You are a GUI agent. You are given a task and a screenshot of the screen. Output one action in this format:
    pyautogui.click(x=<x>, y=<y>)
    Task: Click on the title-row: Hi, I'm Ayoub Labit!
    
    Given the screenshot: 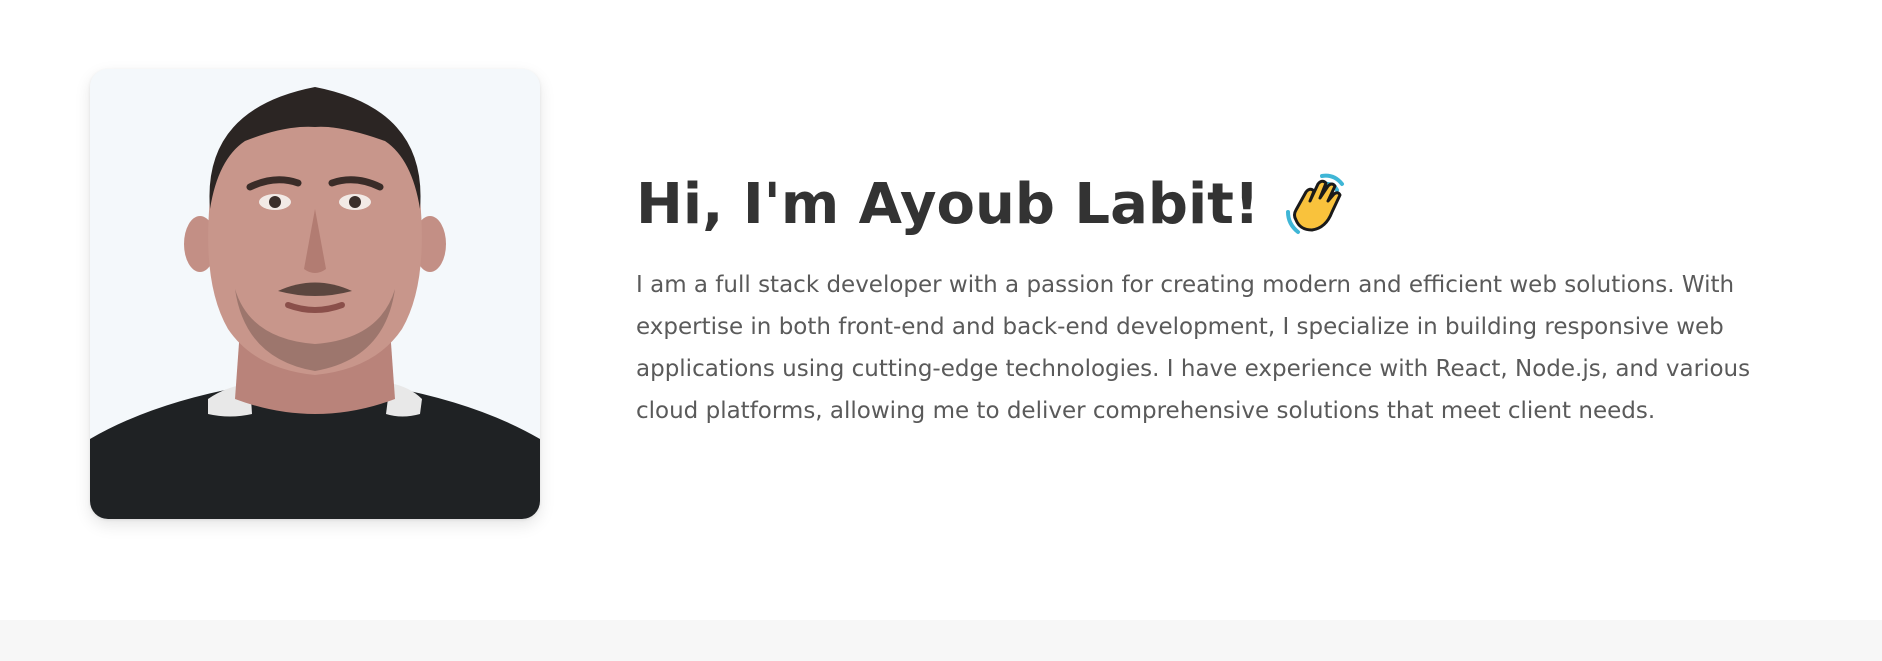 What is the action you would take?
    pyautogui.click(x=1198, y=205)
    